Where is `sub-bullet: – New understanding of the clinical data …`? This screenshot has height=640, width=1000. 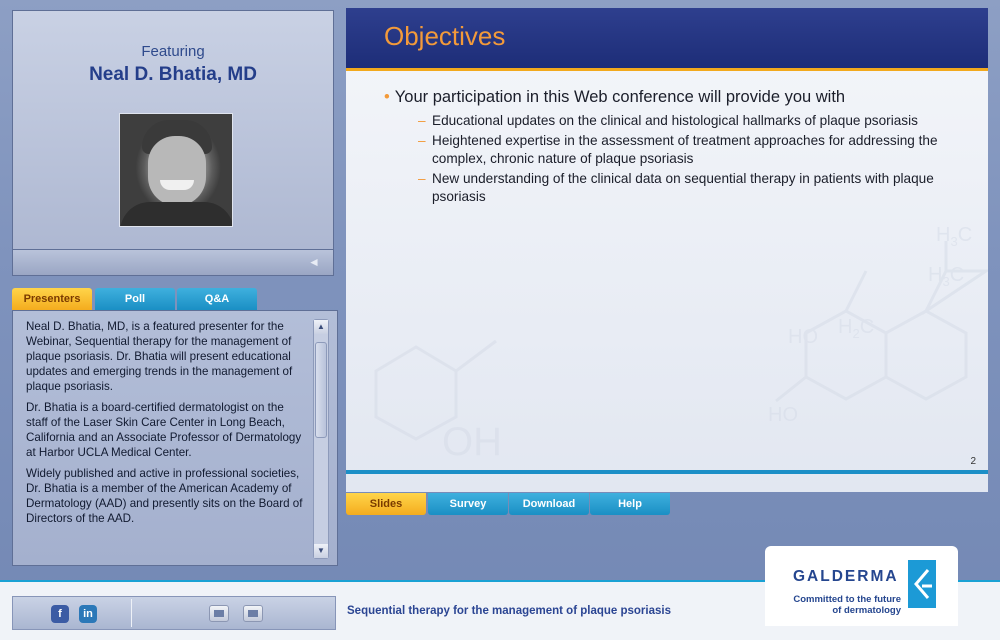
sub-bullet: – New understanding of the clinical data … is located at coordinates (676, 187).